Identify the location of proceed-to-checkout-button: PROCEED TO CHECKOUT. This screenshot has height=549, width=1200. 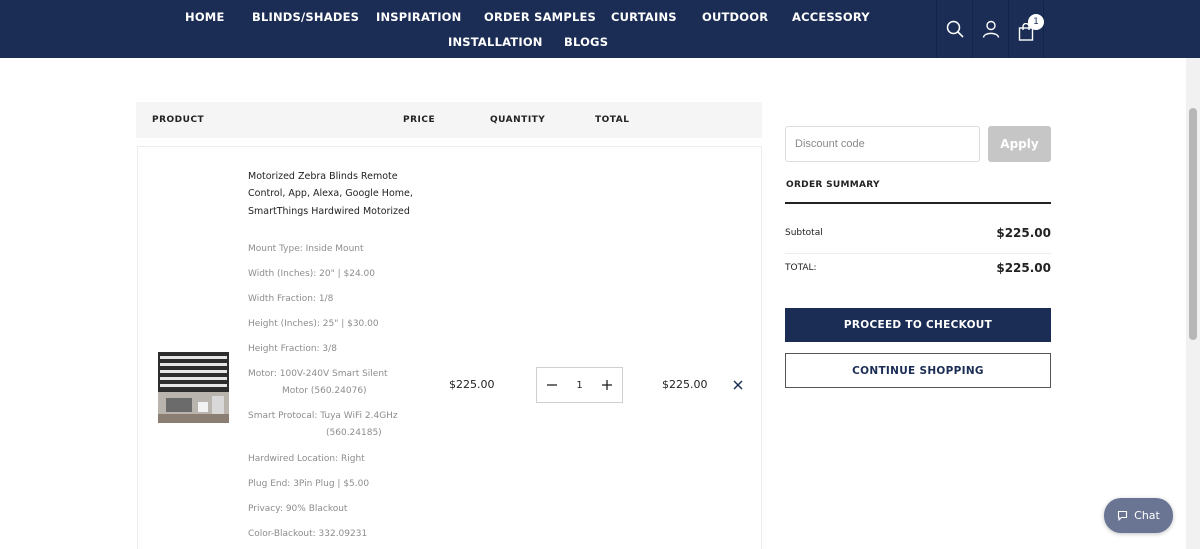
(918, 325).